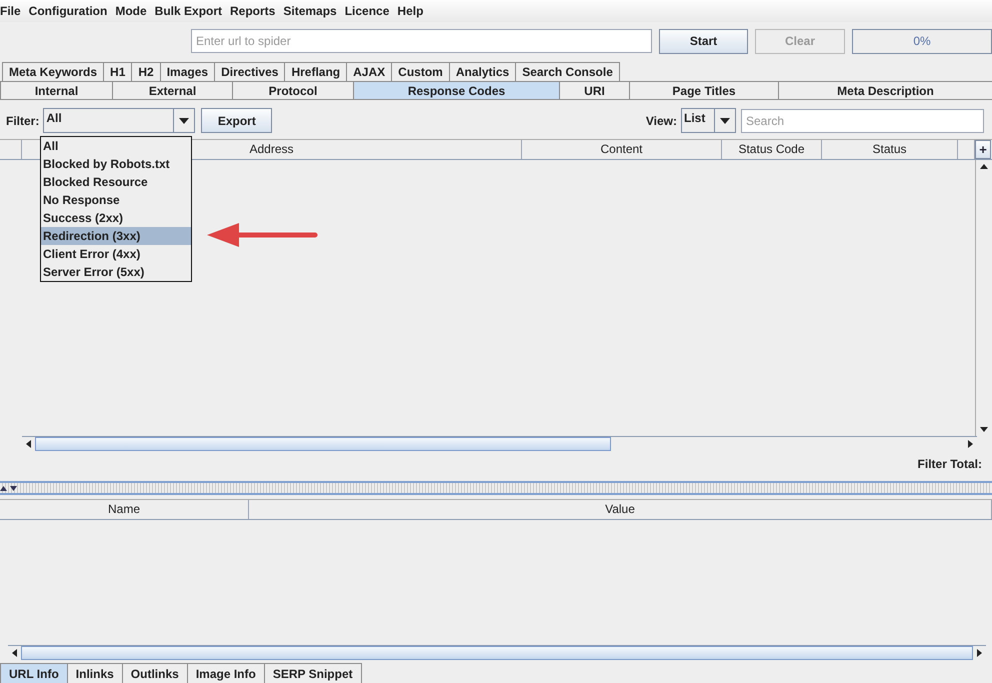  What do you see at coordinates (172, 90) in the screenshot?
I see `tab: External` at bounding box center [172, 90].